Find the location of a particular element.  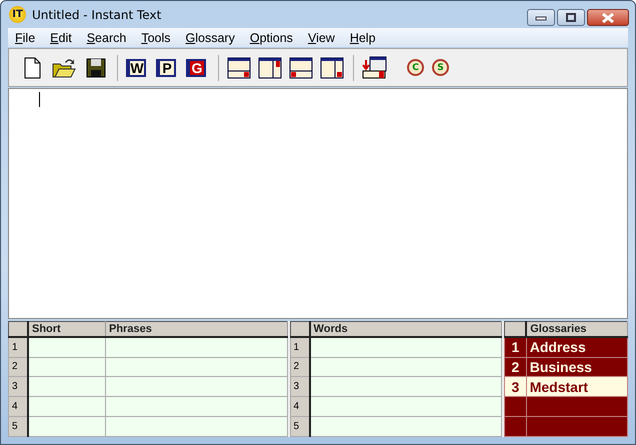

menu-item: File is located at coordinates (25, 37).